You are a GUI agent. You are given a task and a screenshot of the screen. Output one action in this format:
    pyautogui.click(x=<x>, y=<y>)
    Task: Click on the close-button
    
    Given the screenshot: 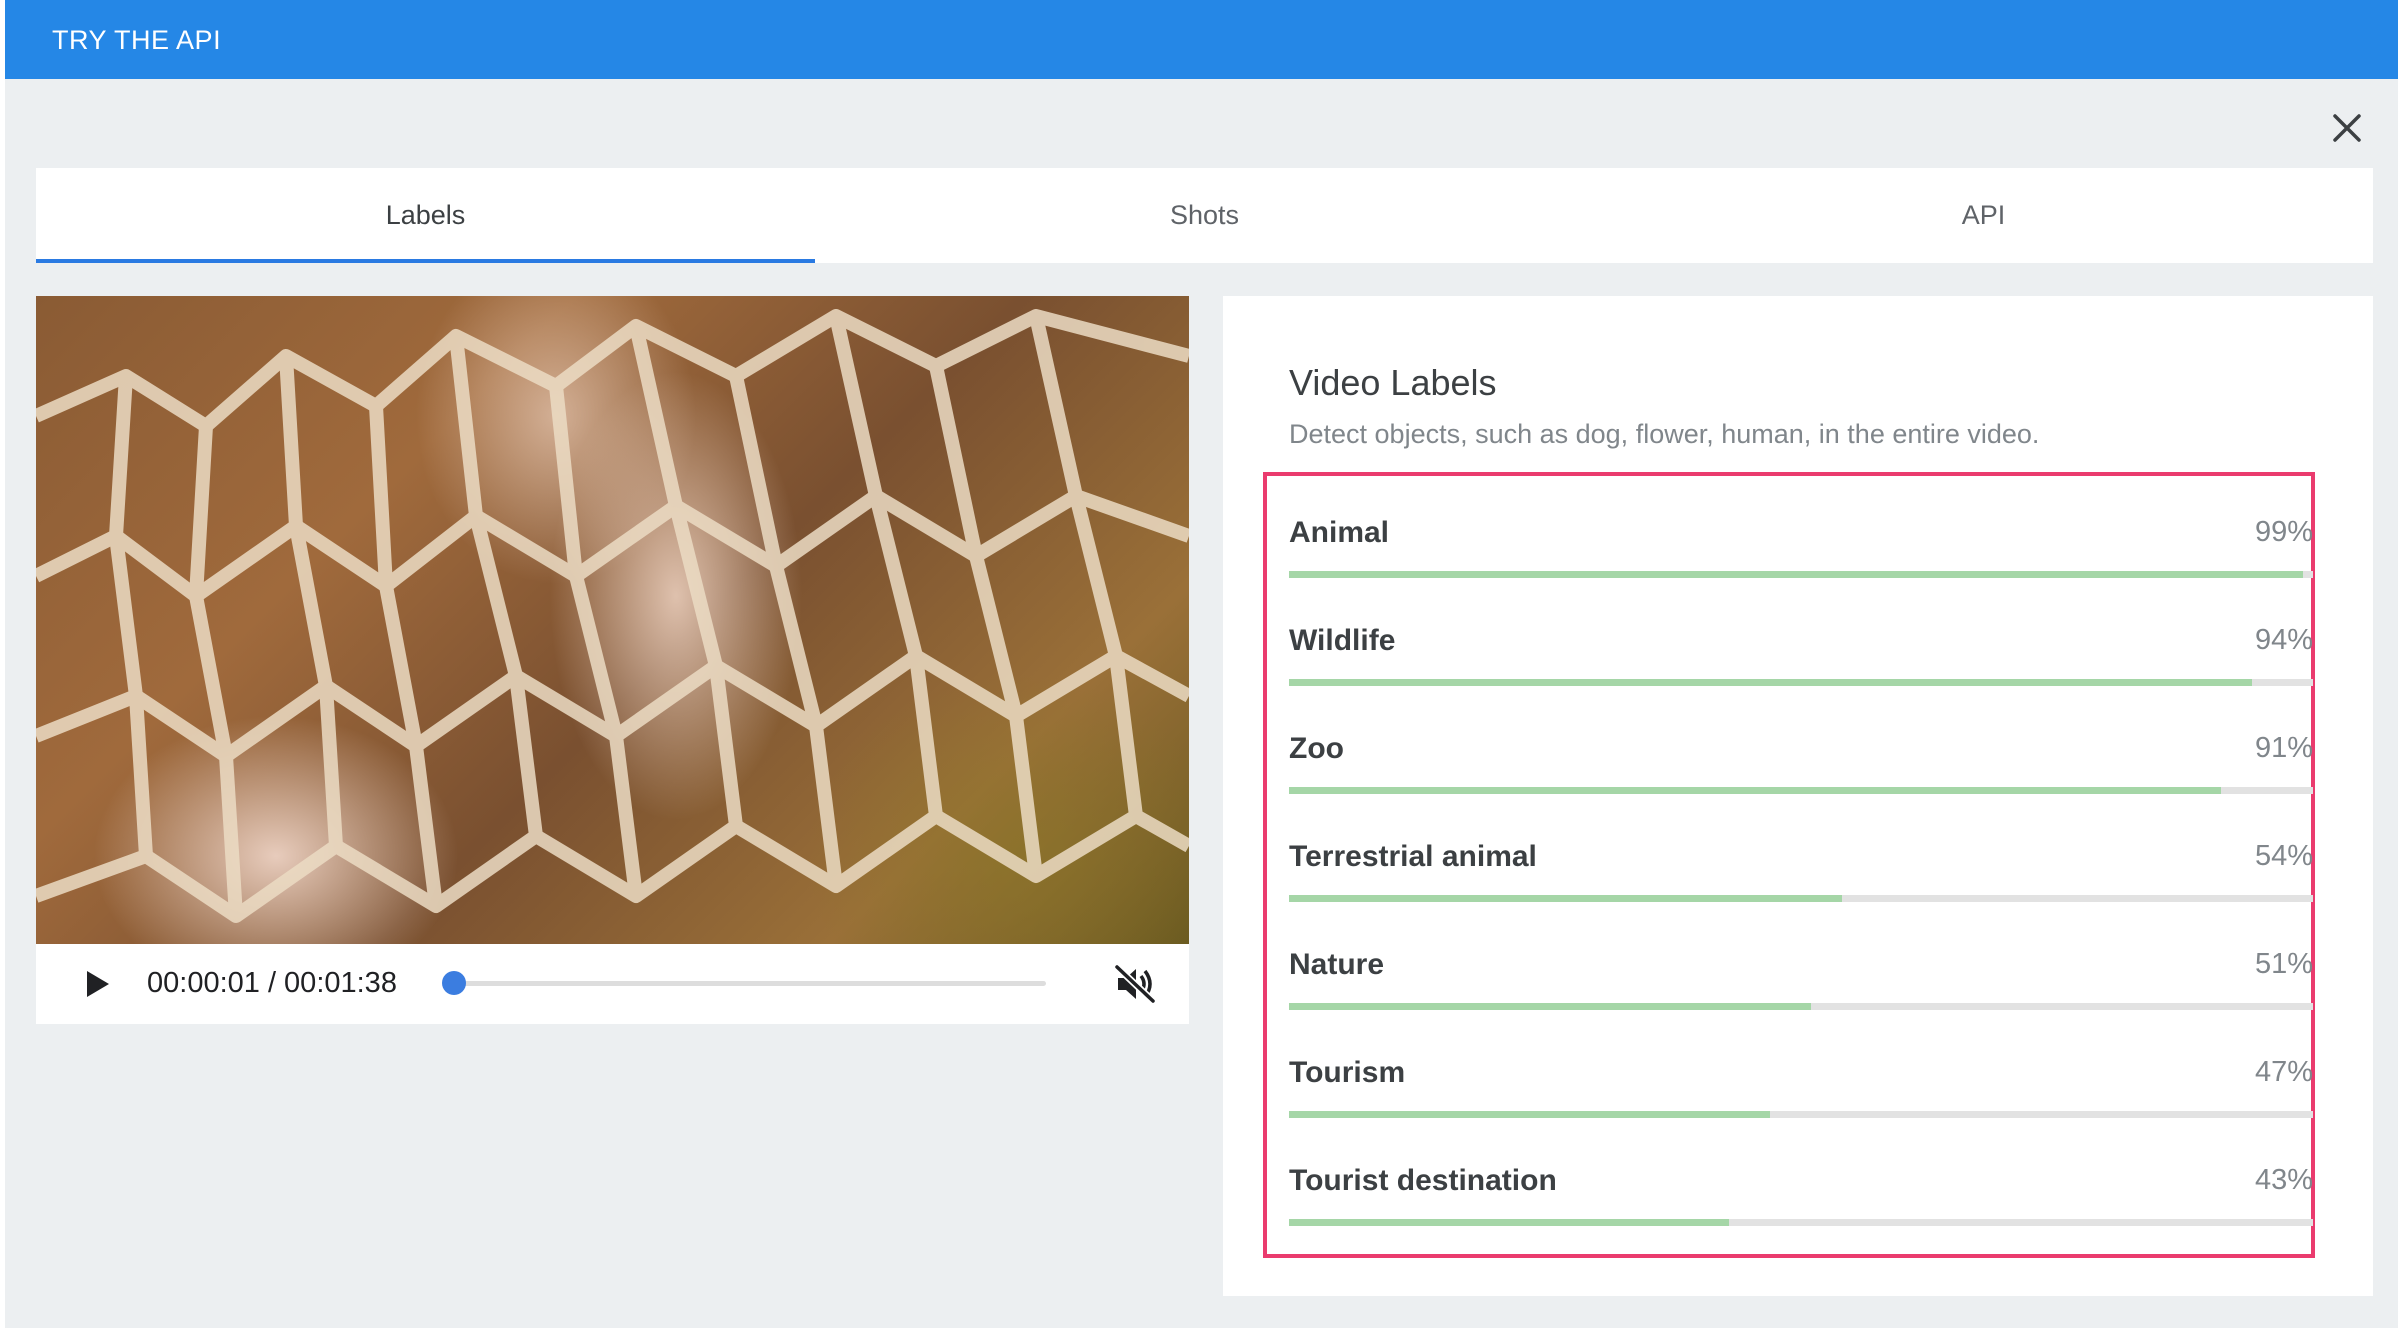 What is the action you would take?
    pyautogui.click(x=2347, y=128)
    